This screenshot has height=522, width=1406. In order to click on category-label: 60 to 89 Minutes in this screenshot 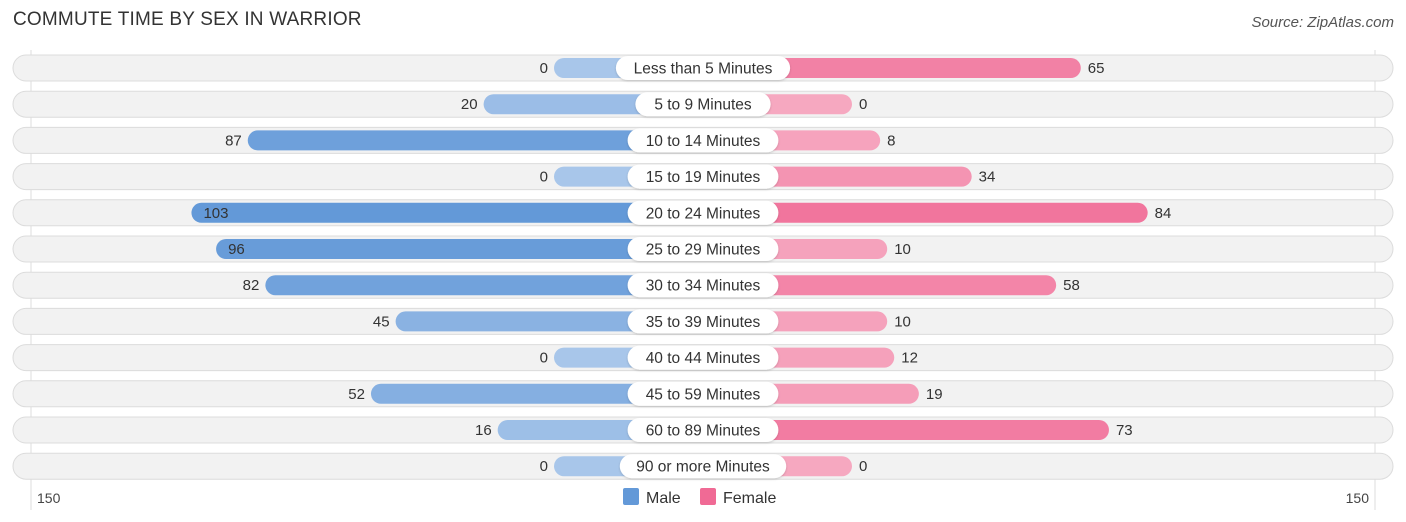, I will do `click(703, 431)`.